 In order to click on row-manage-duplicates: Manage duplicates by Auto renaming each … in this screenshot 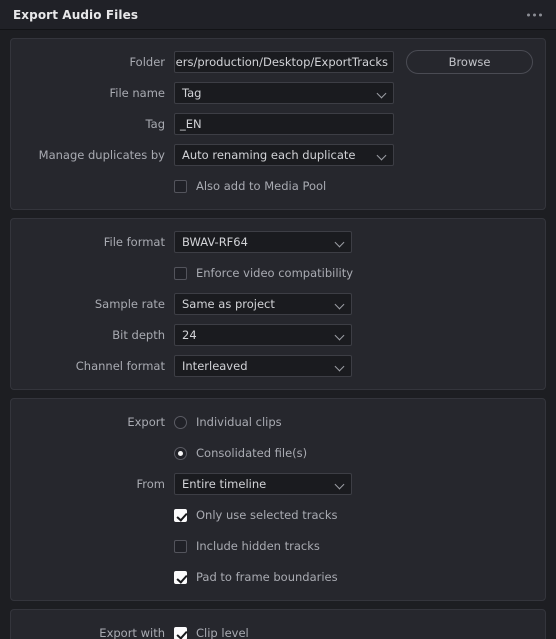, I will do `click(278, 155)`.